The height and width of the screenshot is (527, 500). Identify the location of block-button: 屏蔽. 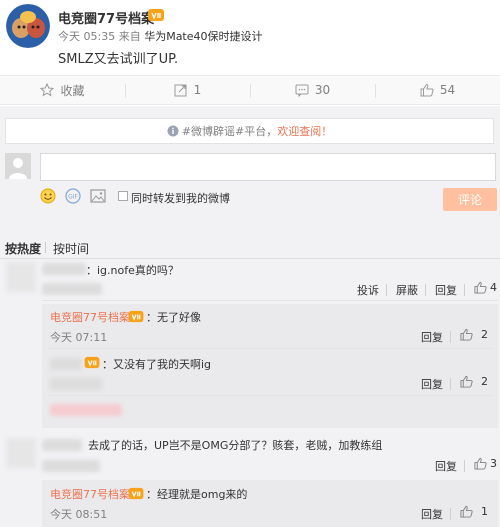
(407, 290).